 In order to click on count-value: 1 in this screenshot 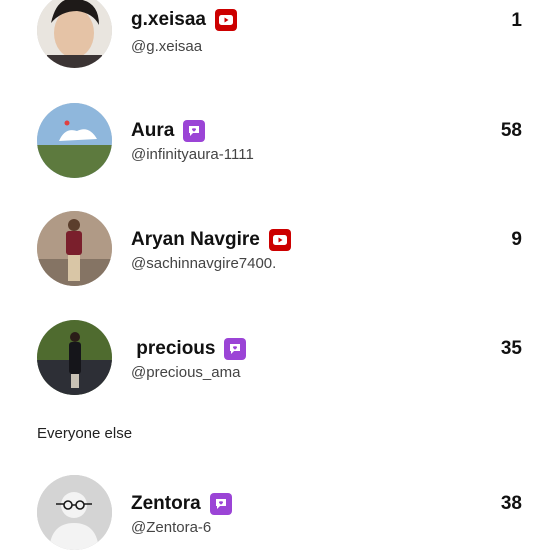, I will do `click(516, 20)`.